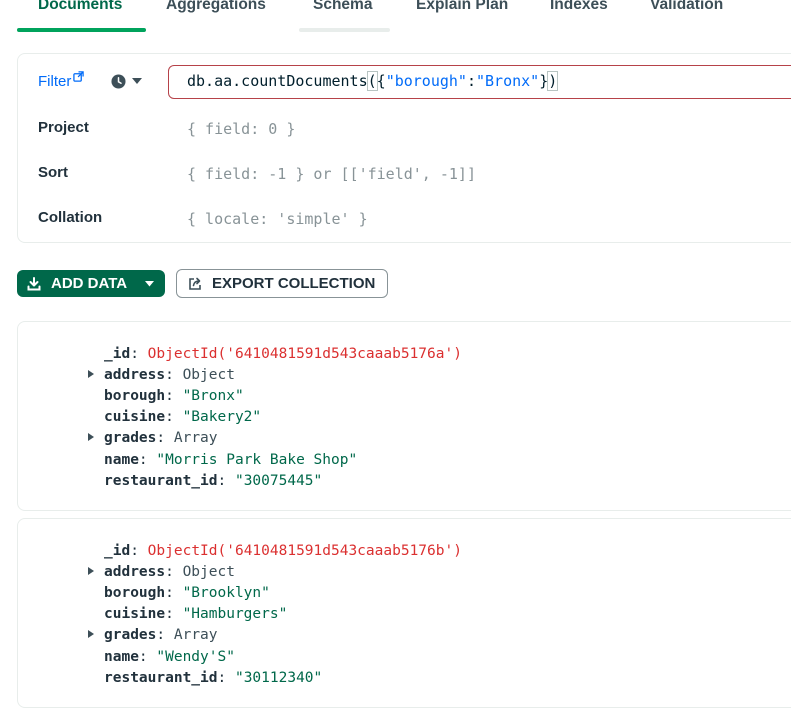  What do you see at coordinates (216, 7) in the screenshot?
I see `tab-aggregations: Aggregations` at bounding box center [216, 7].